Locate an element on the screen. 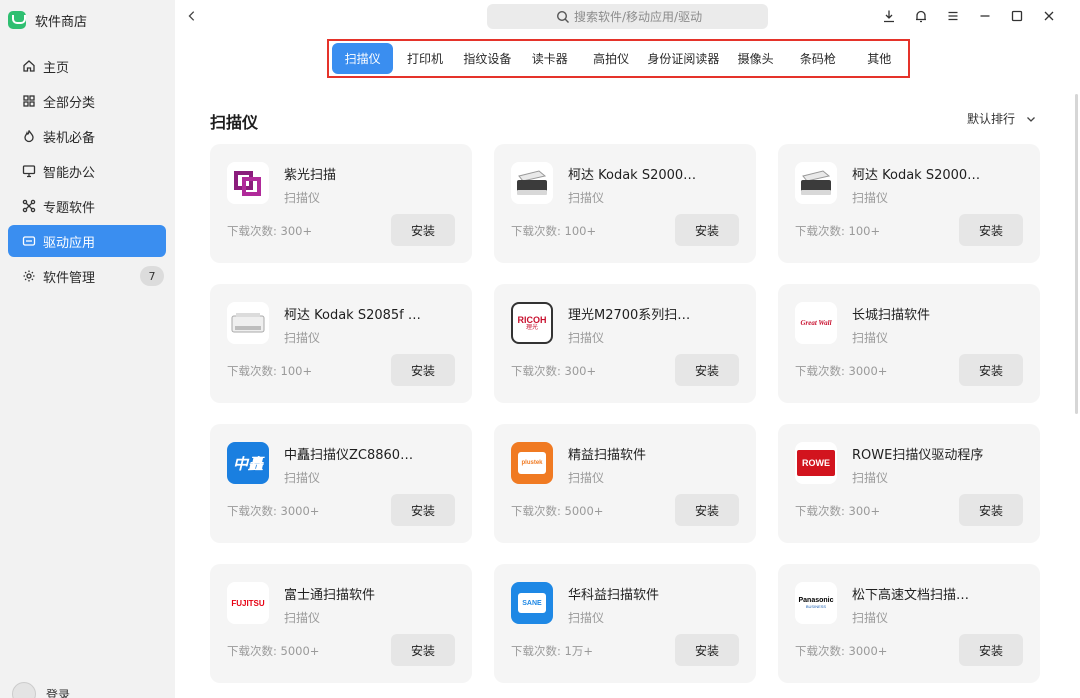 This screenshot has width=1080, height=698. sidebar-item-topics: 专题软件 is located at coordinates (87, 206).